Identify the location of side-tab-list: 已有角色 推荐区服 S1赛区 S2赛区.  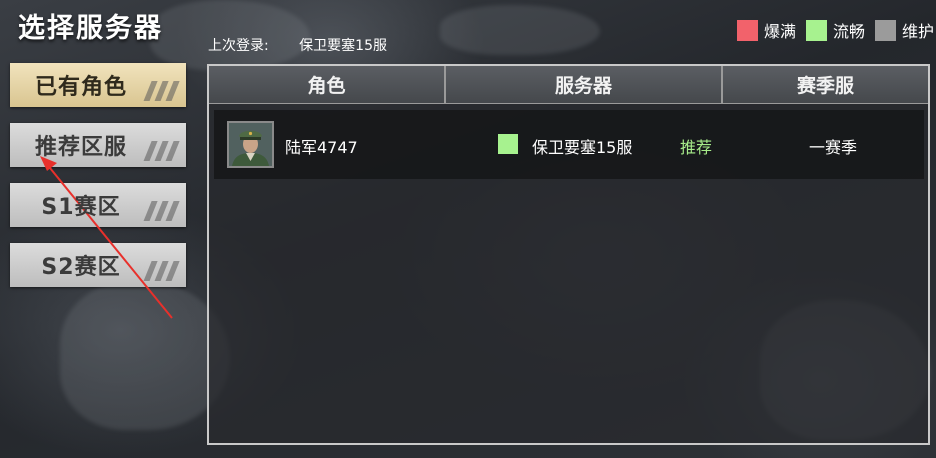
(98, 183).